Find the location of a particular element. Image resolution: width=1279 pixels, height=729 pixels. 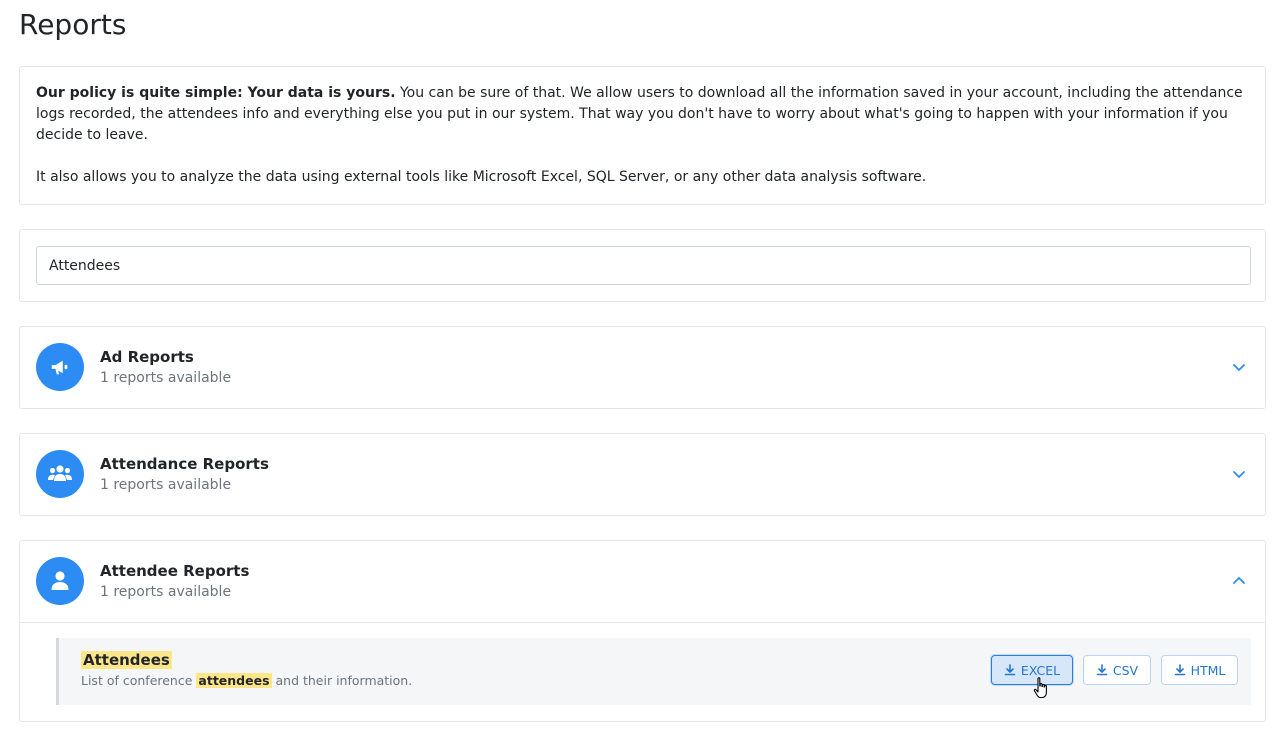

user-icon is located at coordinates (60, 581).